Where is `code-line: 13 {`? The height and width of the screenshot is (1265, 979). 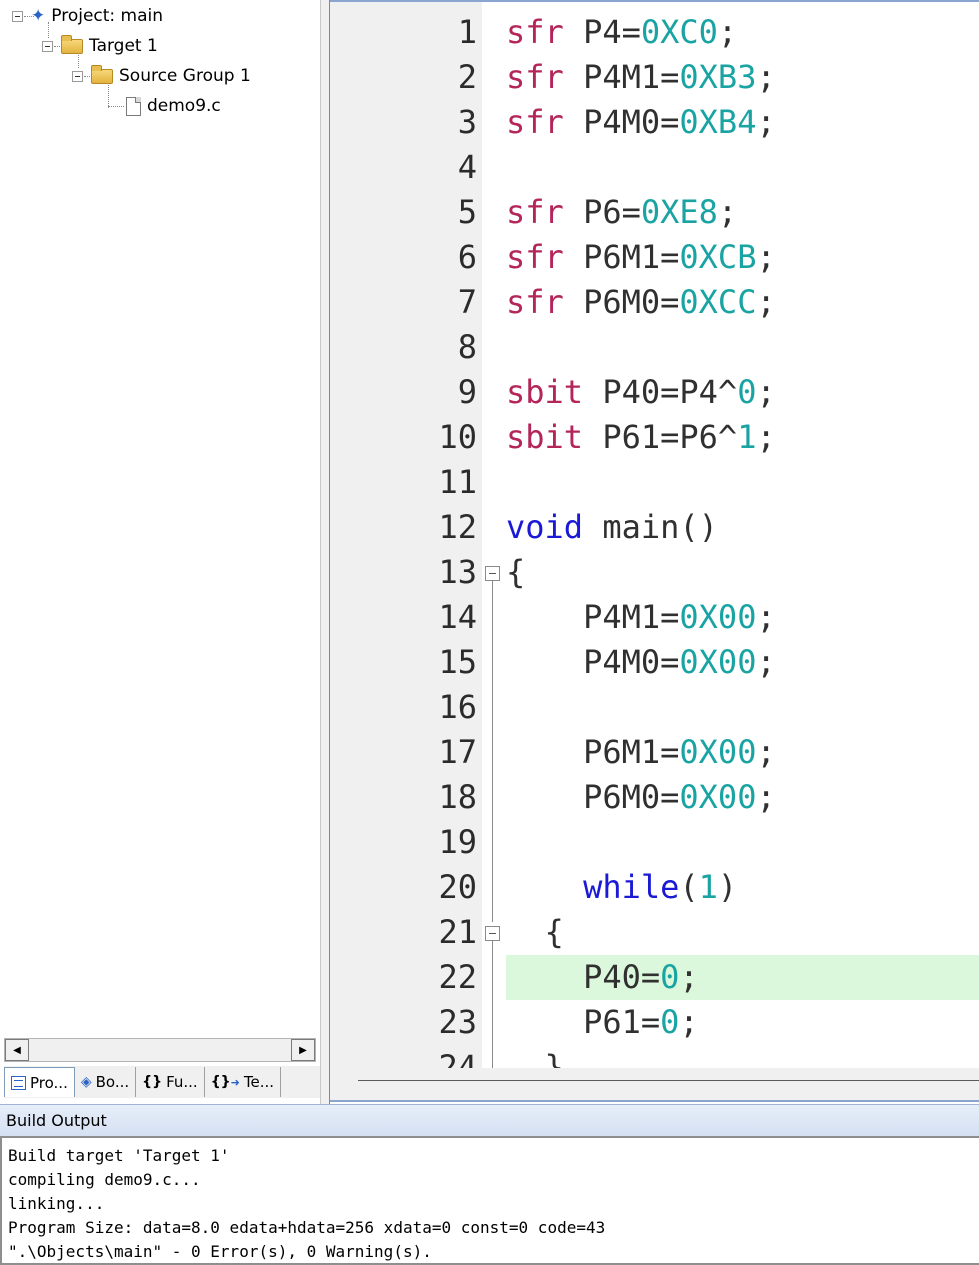 code-line: 13 { is located at coordinates (654, 572).